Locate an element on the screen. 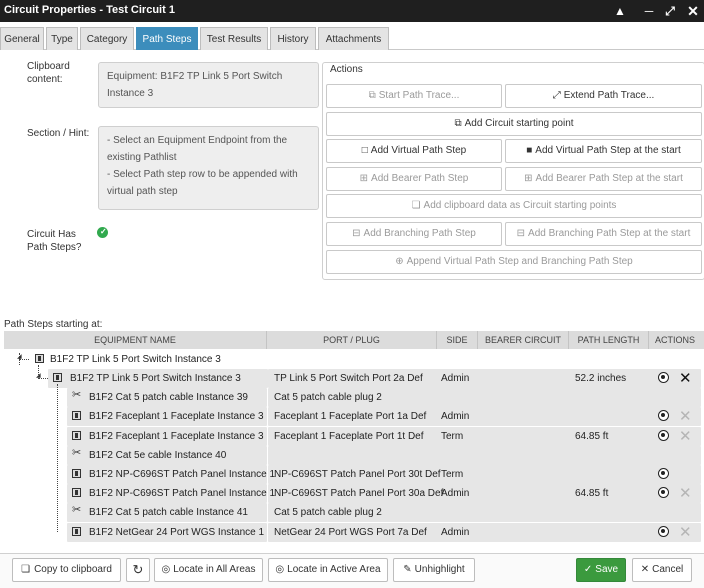 This screenshot has height=588, width=704. add-branching-step-start-button: ⊟ Add Branching Path Step at the start is located at coordinates (603, 234).